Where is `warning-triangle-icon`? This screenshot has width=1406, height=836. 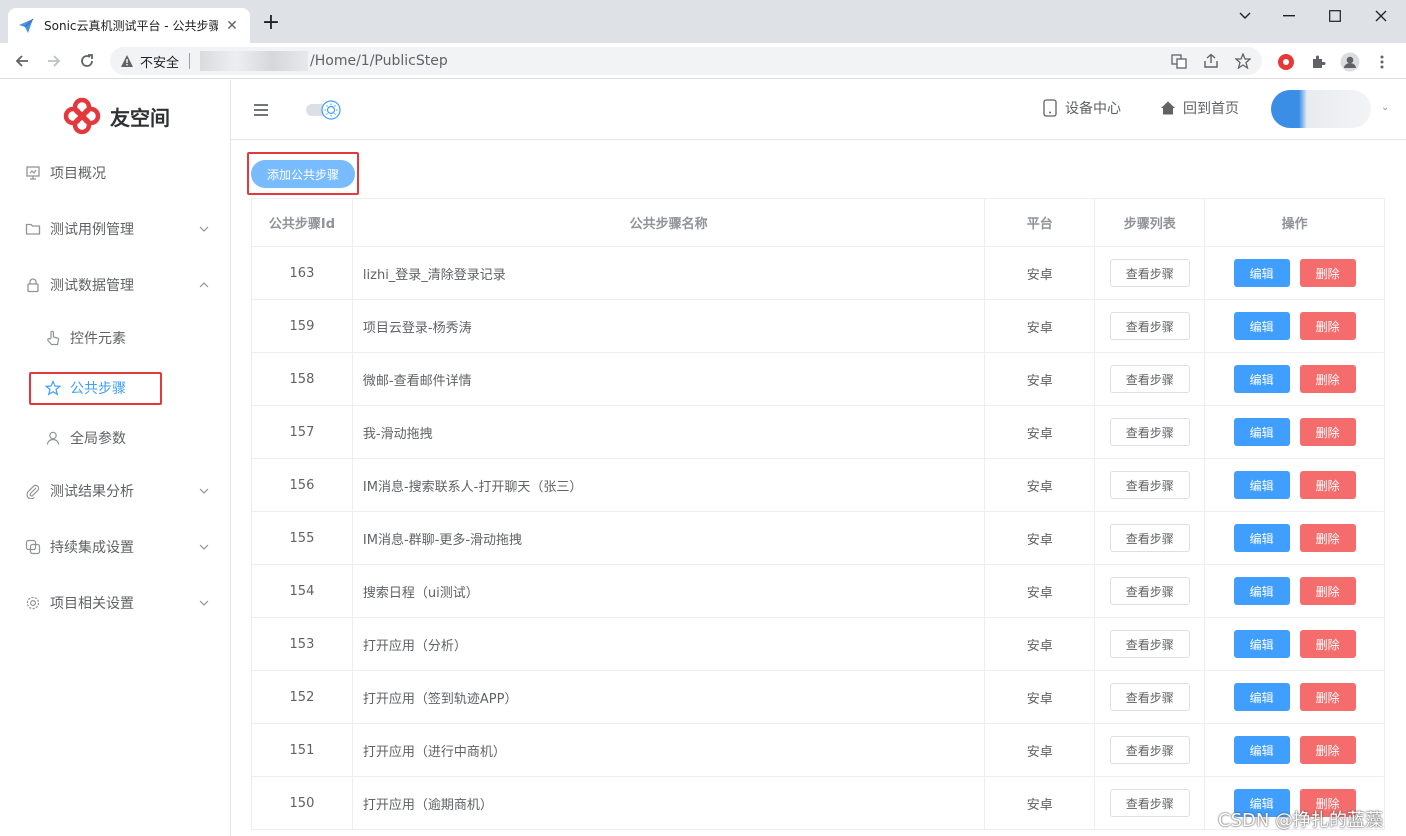
warning-triangle-icon is located at coordinates (127, 61).